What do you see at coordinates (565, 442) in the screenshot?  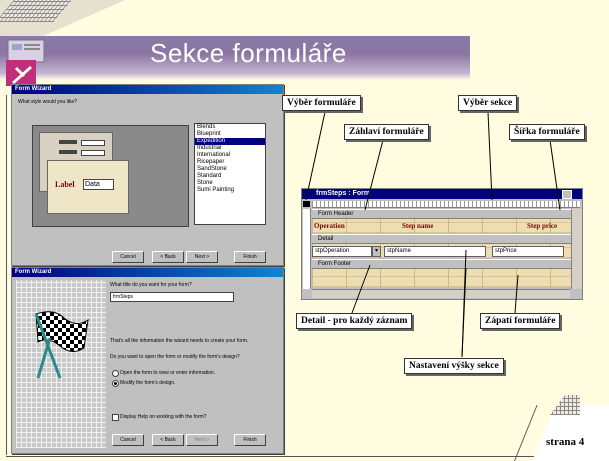 I see `page-label: strana 4` at bounding box center [565, 442].